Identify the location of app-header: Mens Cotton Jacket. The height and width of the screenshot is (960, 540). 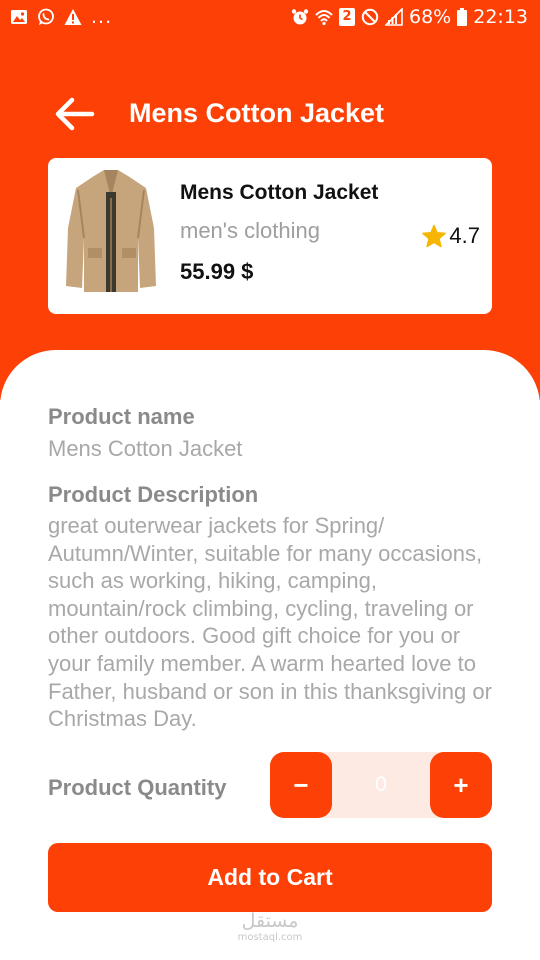
(270, 116).